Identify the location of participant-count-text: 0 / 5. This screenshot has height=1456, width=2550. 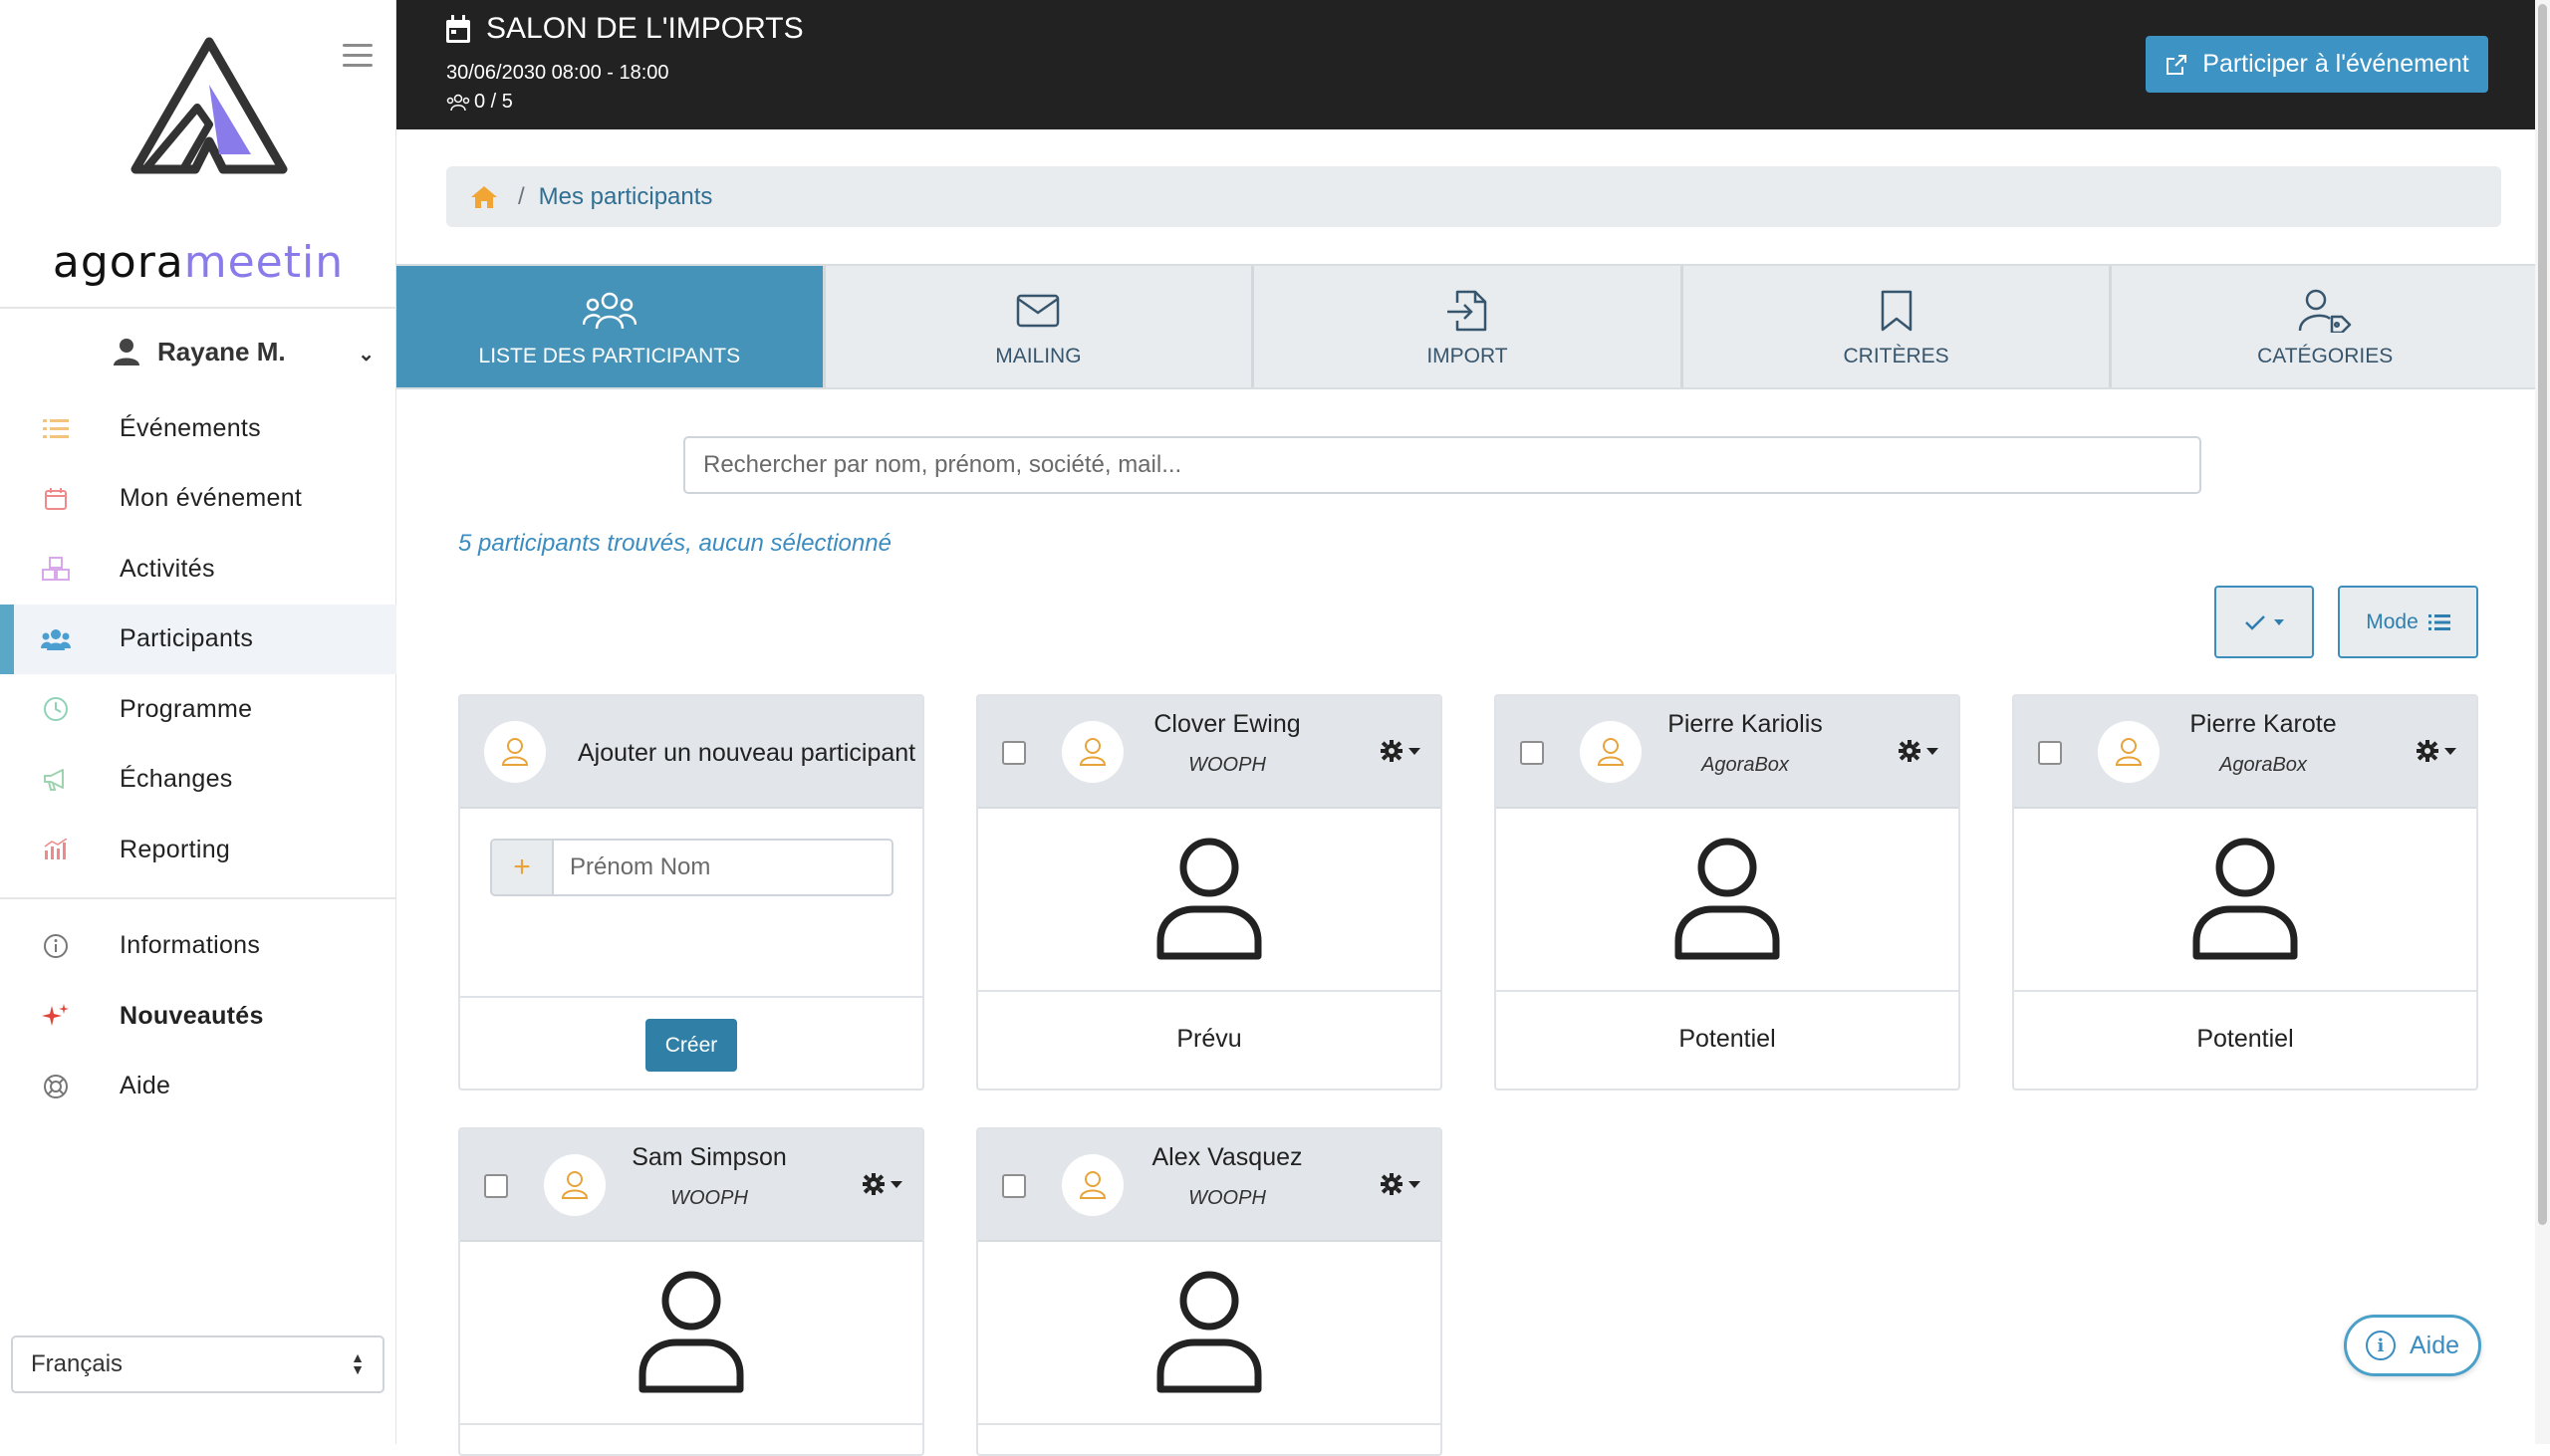
(493, 102).